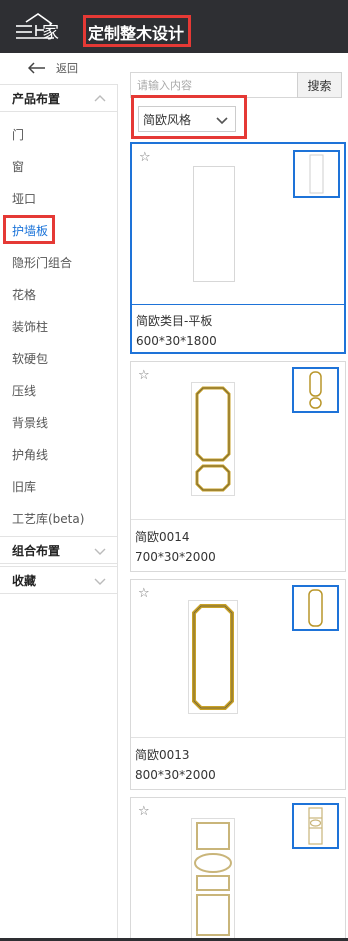 The height and width of the screenshot is (941, 348). I want to click on chevron-up-icon, so click(100, 98).